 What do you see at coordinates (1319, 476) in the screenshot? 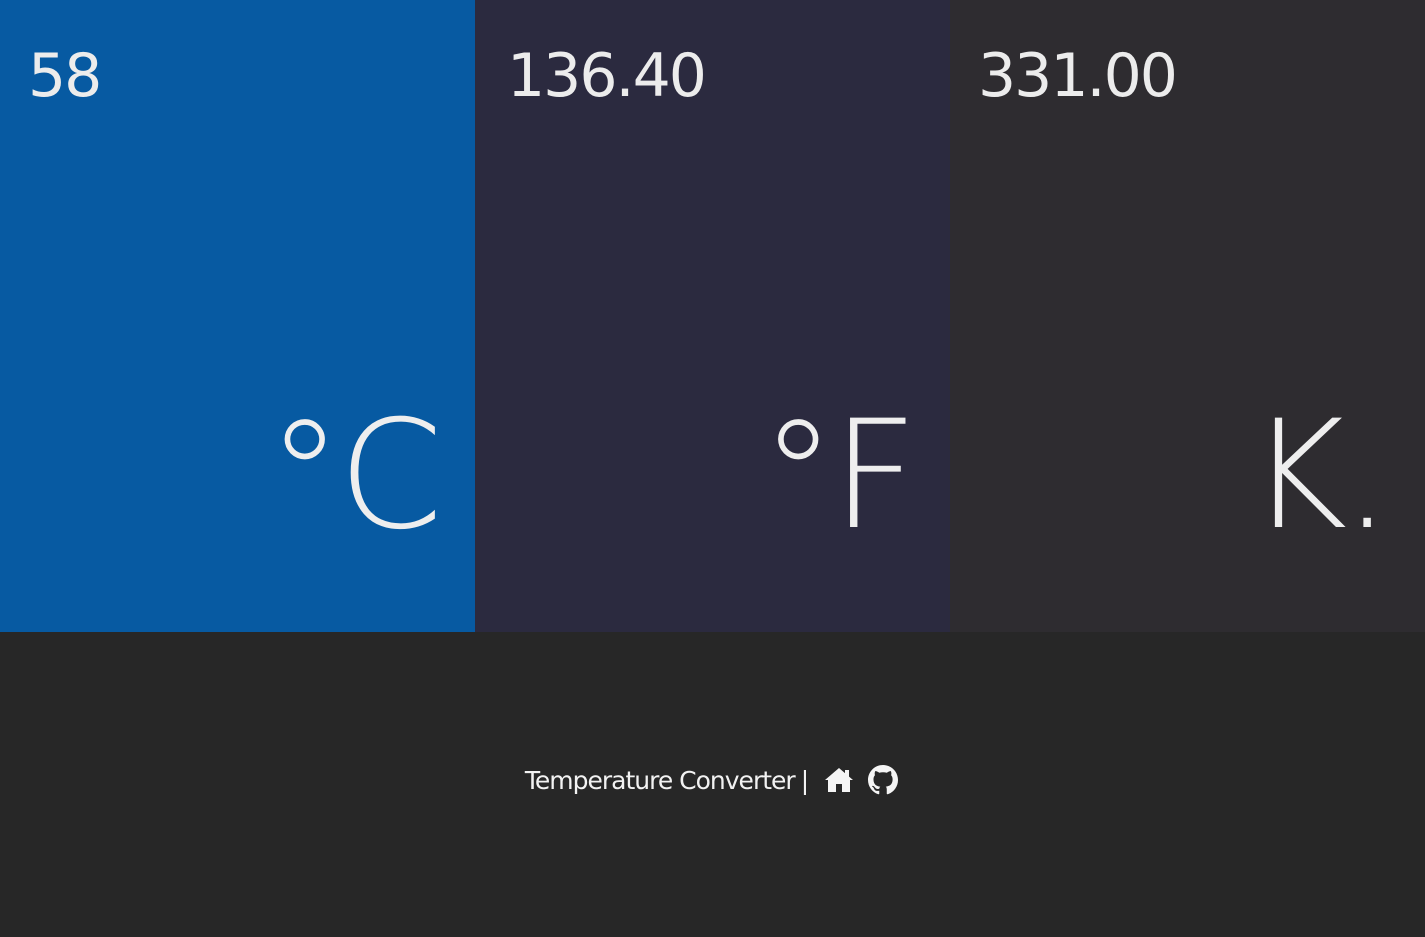
I see `kelvin-unit-label: K.` at bounding box center [1319, 476].